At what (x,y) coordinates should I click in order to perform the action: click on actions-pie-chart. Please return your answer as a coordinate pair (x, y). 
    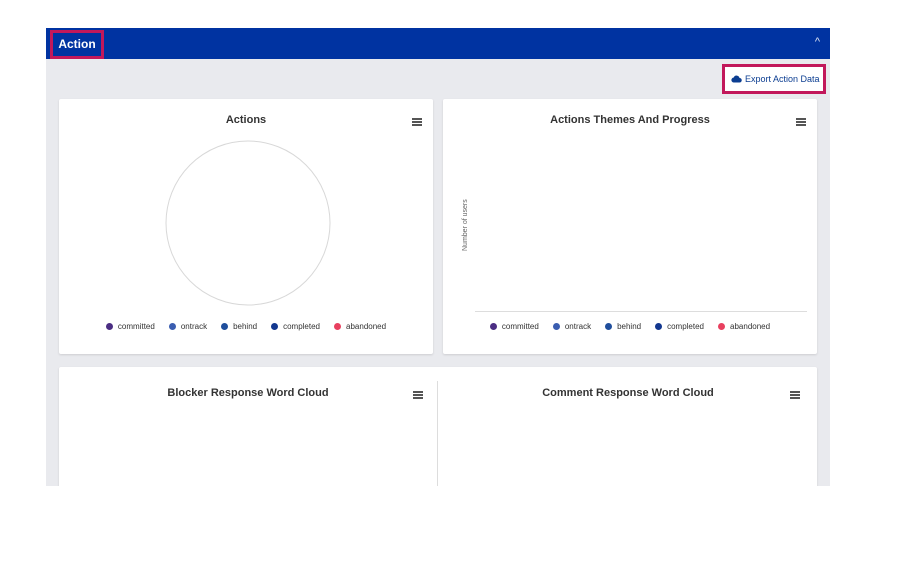
    Looking at the image, I should click on (248, 223).